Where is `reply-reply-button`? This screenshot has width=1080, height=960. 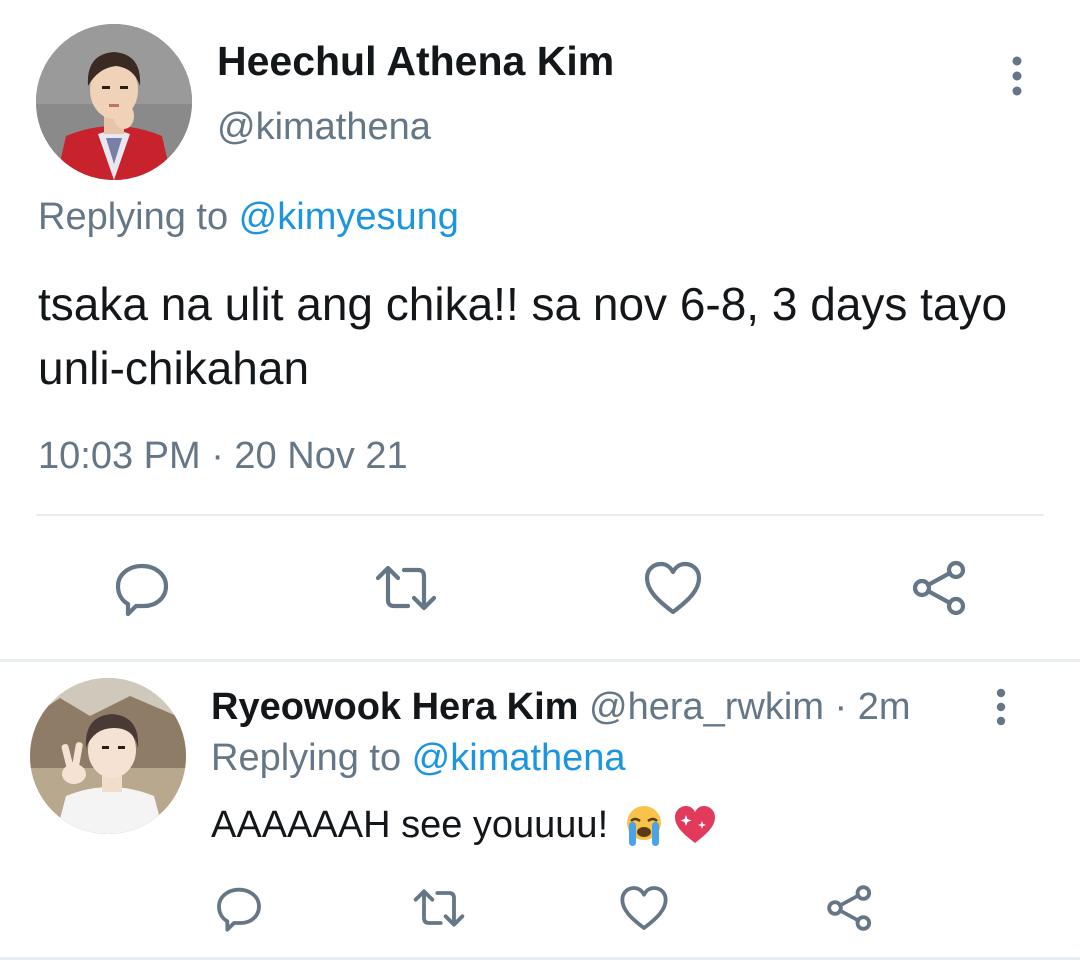 reply-reply-button is located at coordinates (239, 908).